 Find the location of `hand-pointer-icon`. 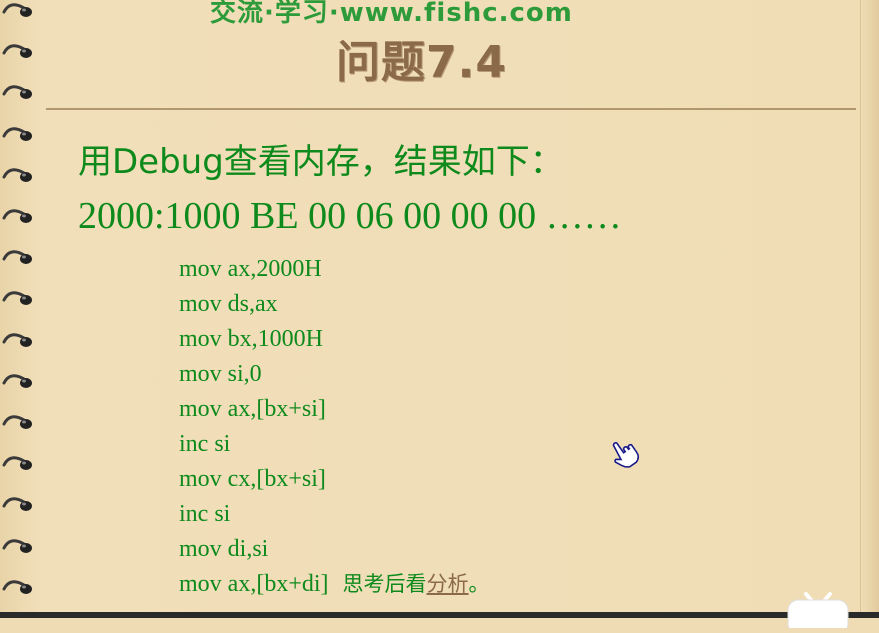

hand-pointer-icon is located at coordinates (625, 453).